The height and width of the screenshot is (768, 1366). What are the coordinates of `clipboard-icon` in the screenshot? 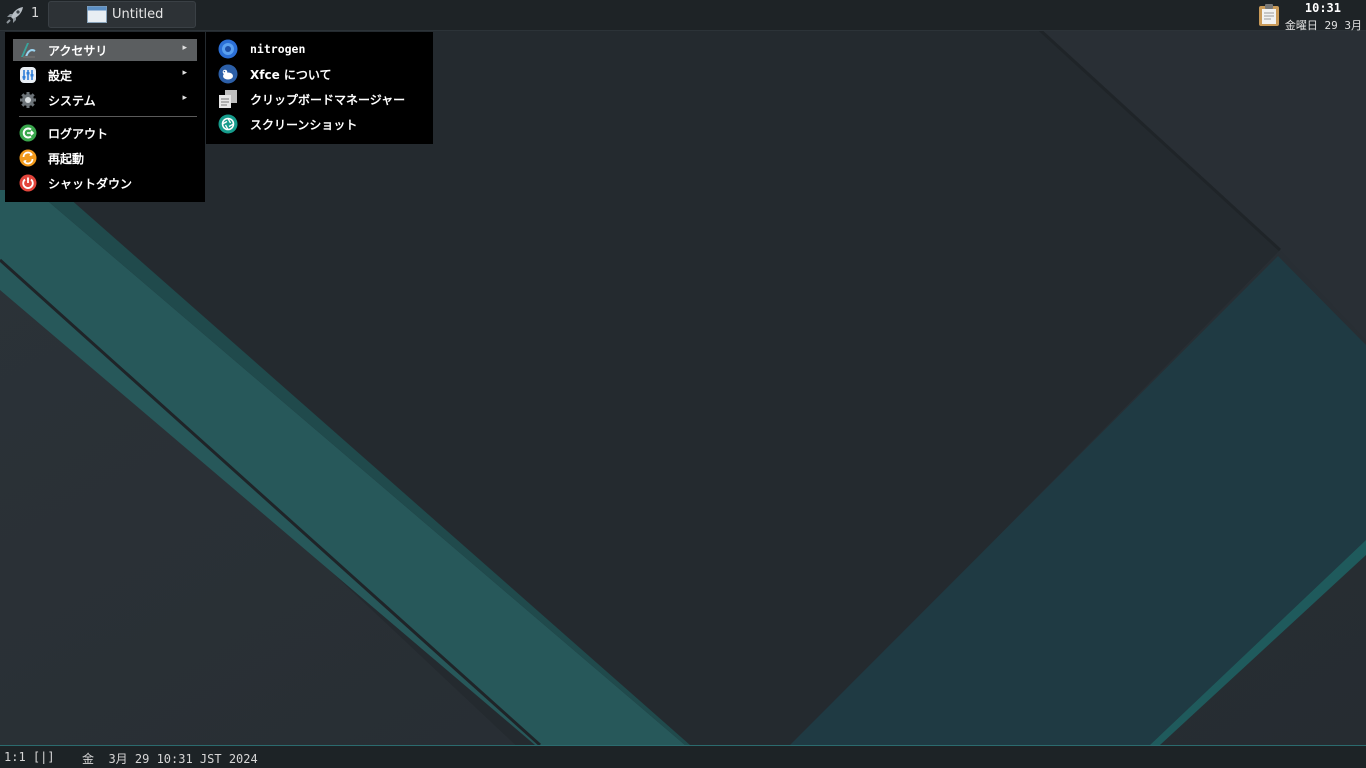 It's located at (1269, 15).